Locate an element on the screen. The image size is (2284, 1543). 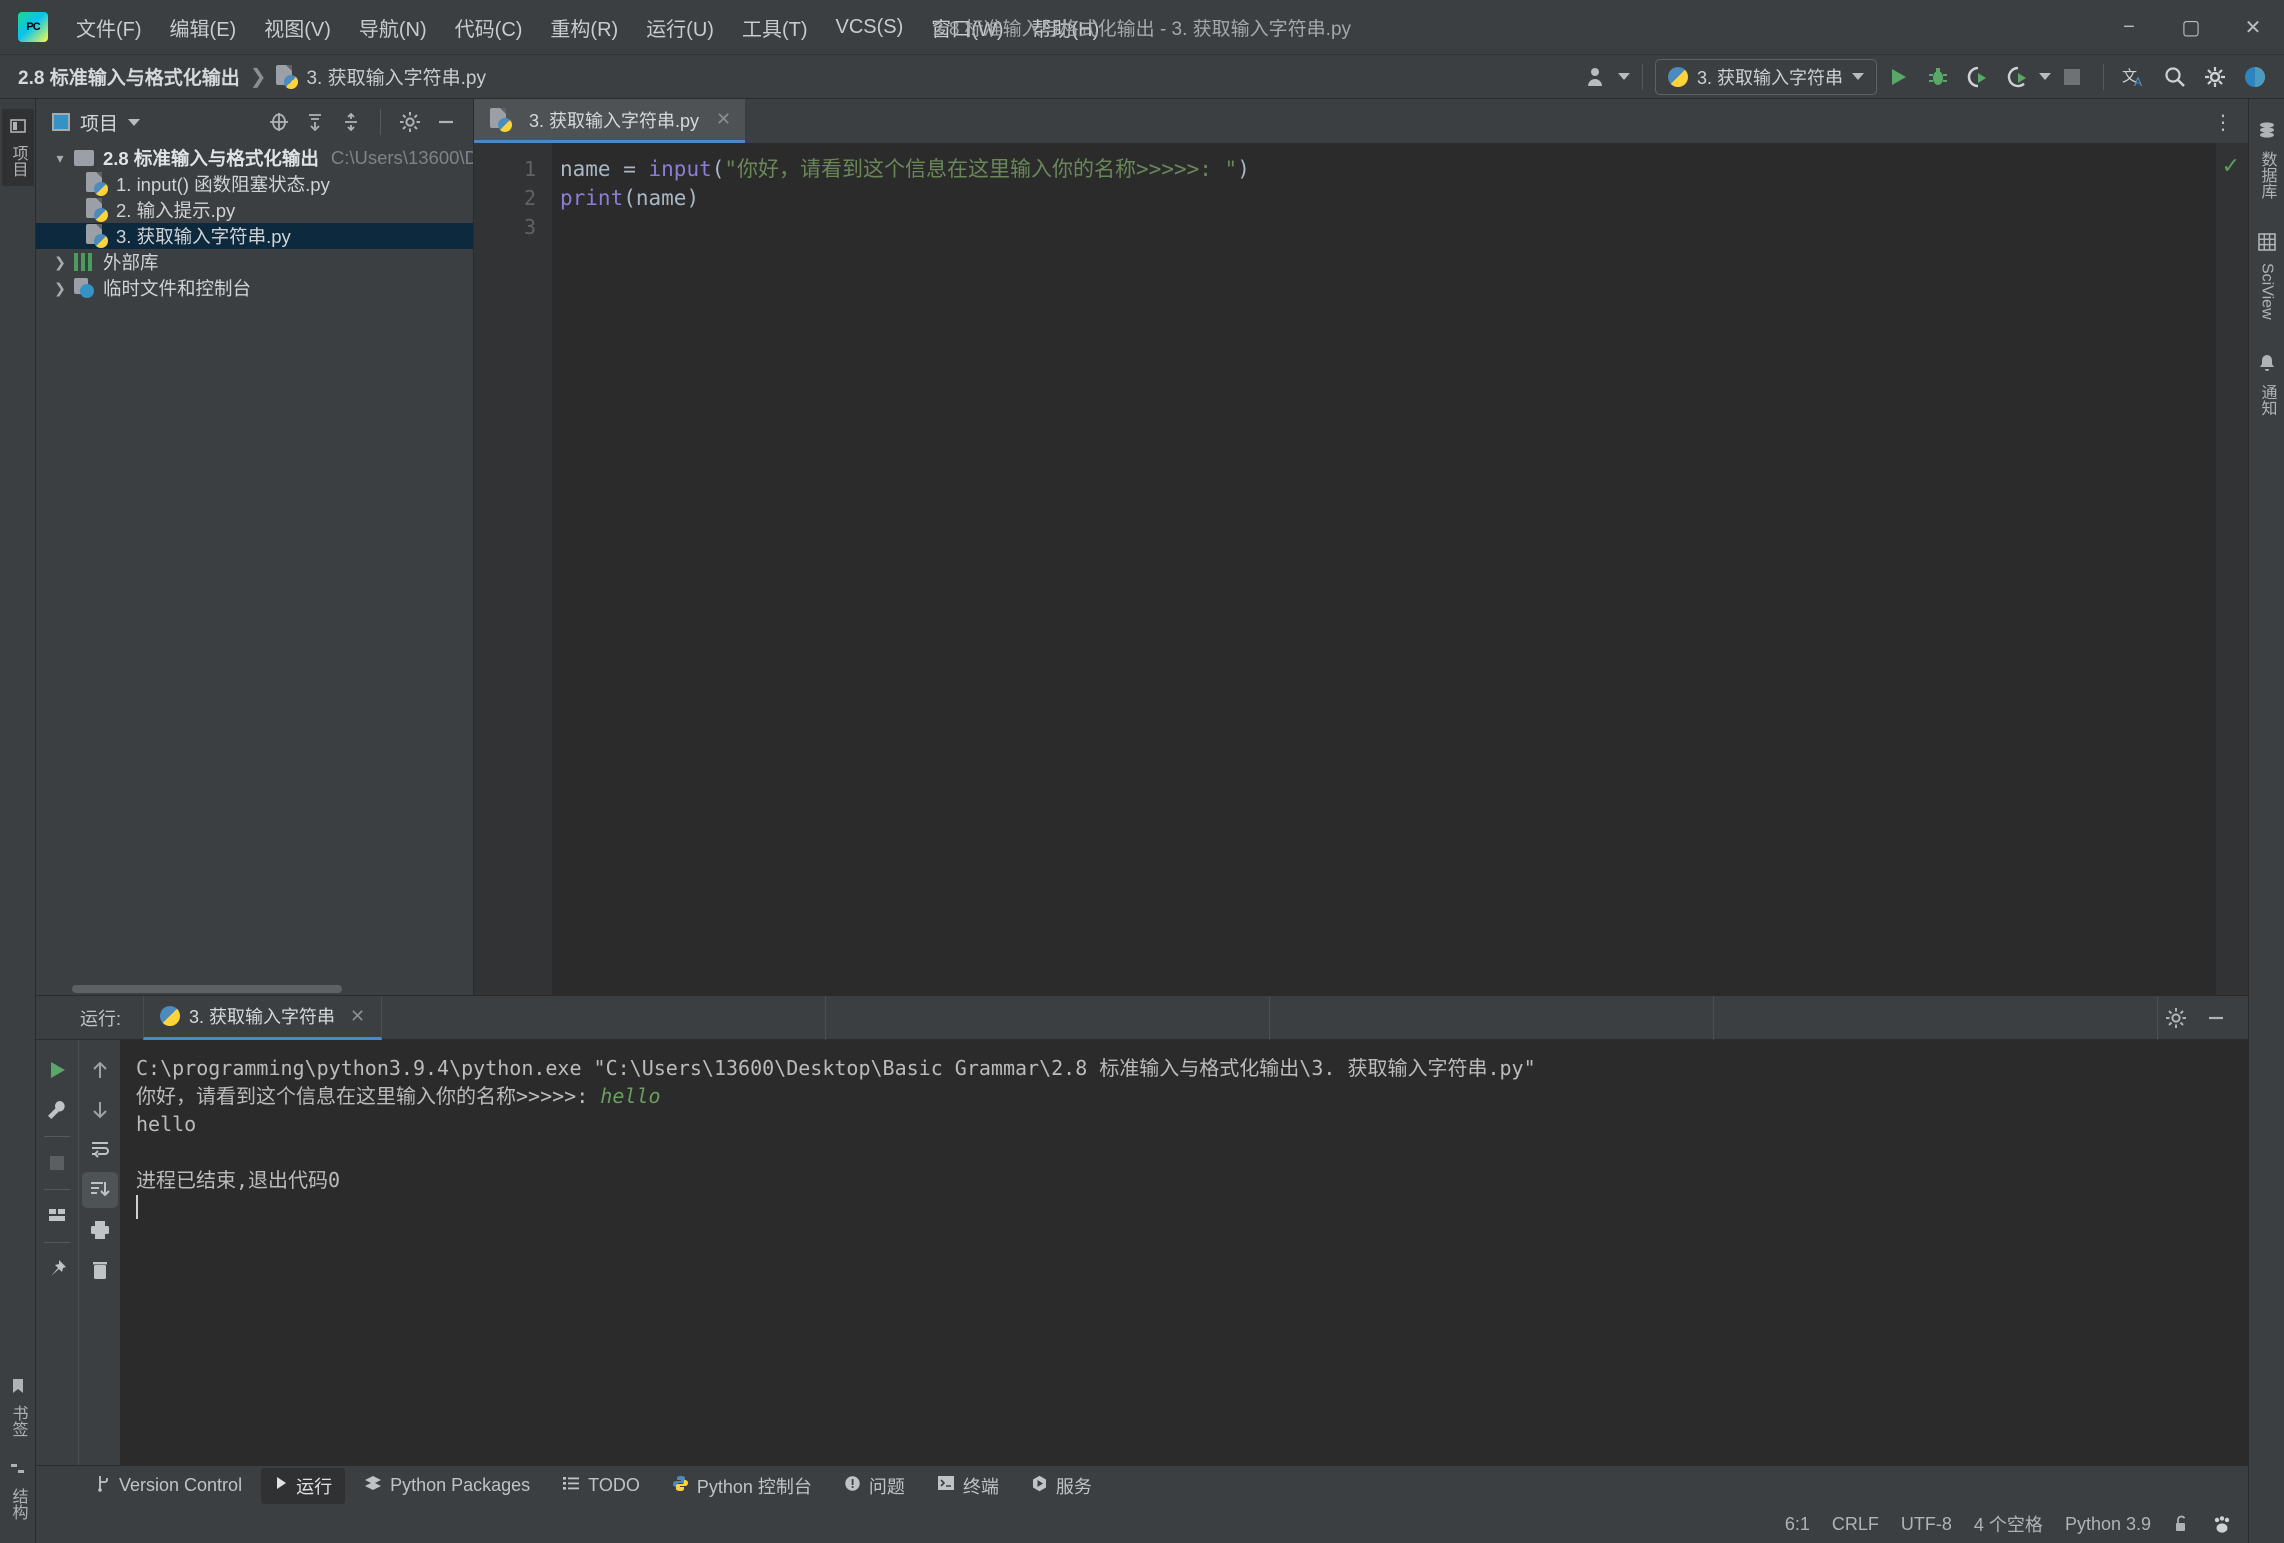
tool-tab-sciview: SciView is located at coordinates (2267, 276).